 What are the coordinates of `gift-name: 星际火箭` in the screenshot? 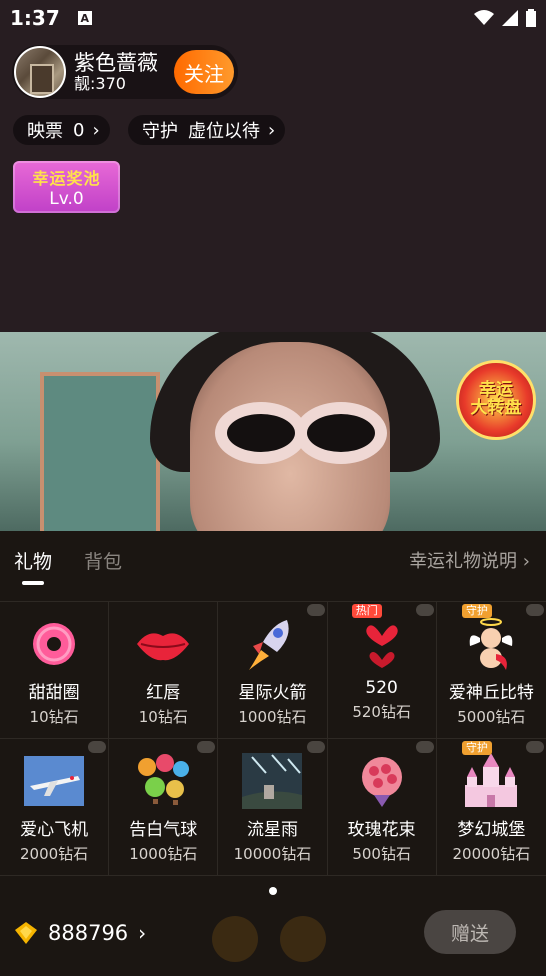 It's located at (272, 693).